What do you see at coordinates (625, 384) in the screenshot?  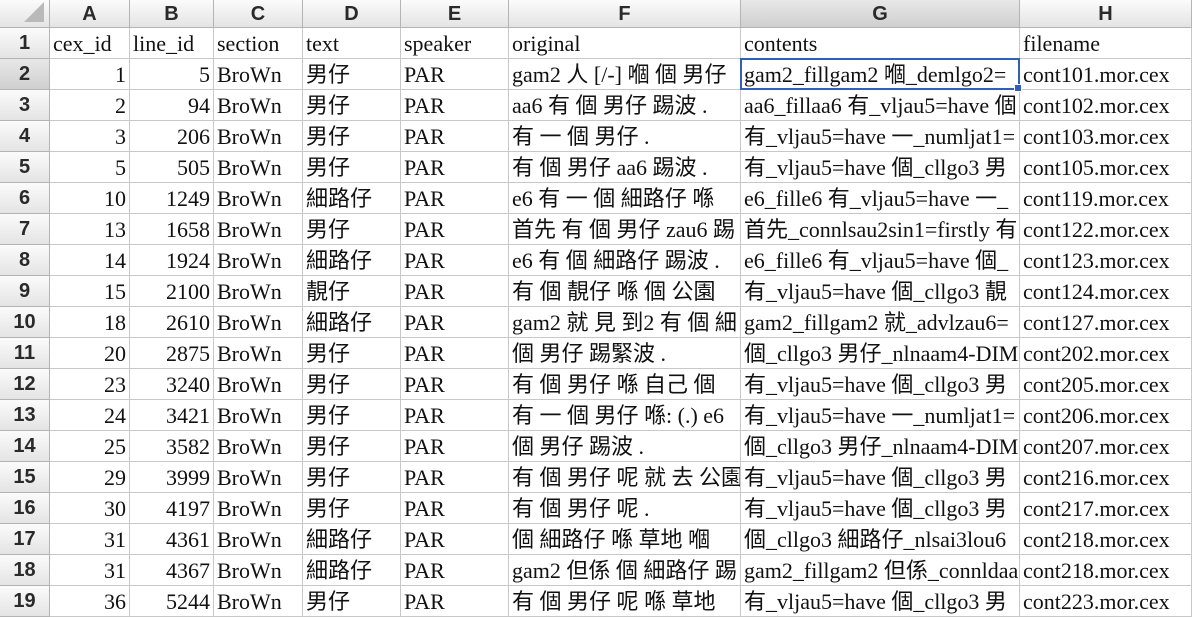 I see `table-cell: 有 個 男仔 喺 自己 個` at bounding box center [625, 384].